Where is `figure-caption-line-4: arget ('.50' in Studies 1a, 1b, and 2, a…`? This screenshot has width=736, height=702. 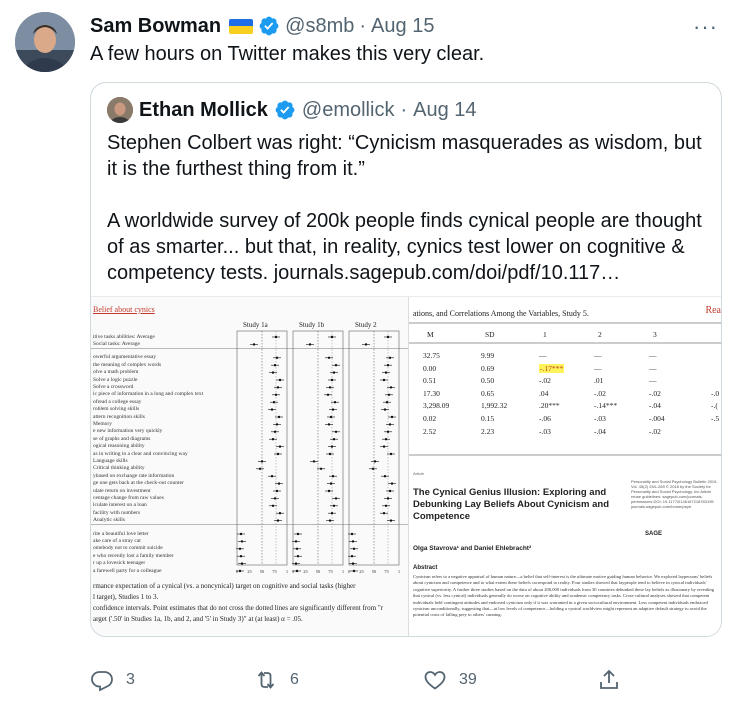
figure-caption-line-4: arget ('.50' in Studies 1a, 1b, and 2, a… is located at coordinates (198, 619).